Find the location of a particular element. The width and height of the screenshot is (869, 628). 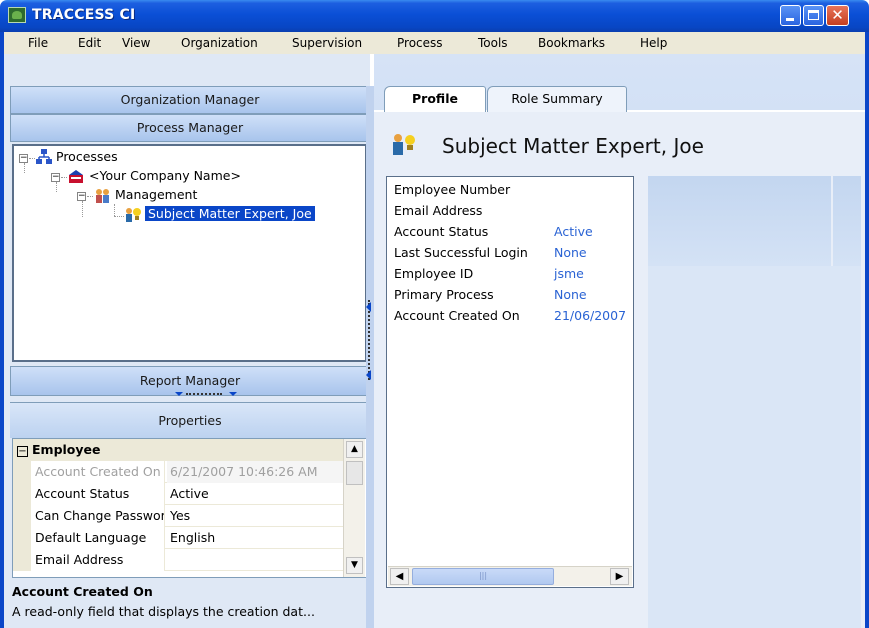

profile-side-panel-edge is located at coordinates (847, 221).